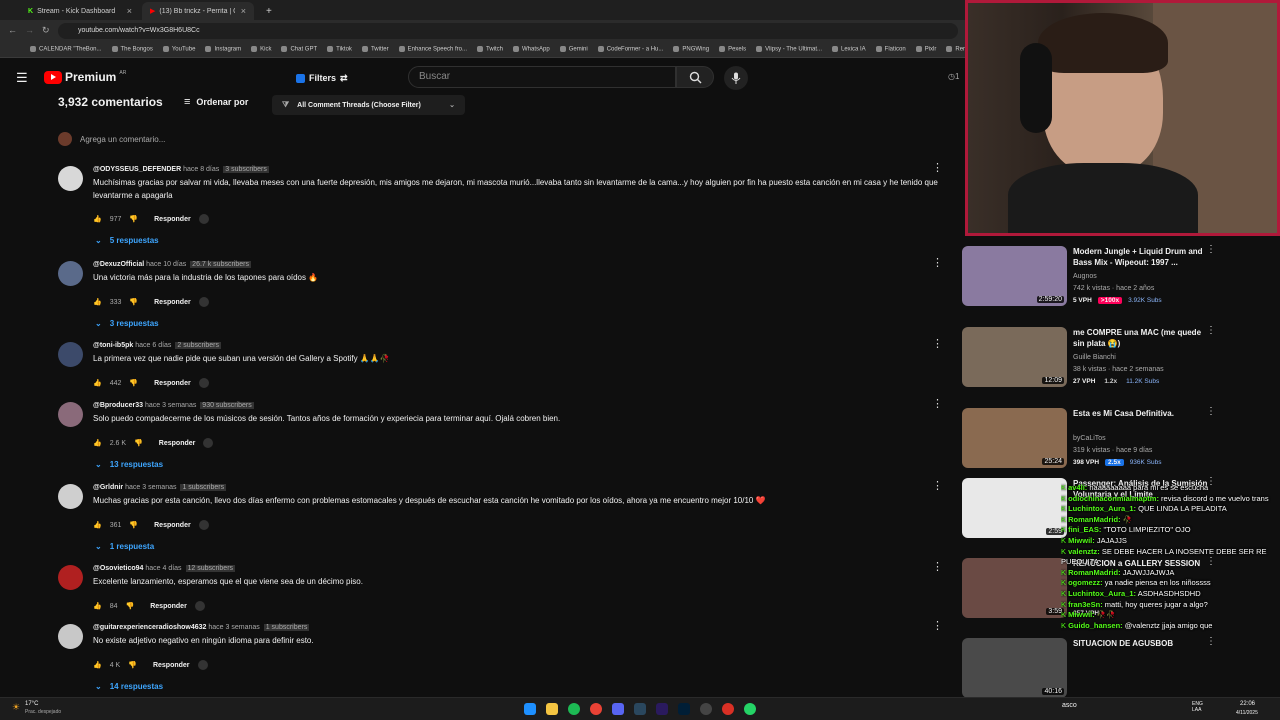  Describe the element at coordinates (223, 49) in the screenshot. I see `bookmark-item: Instagram` at that location.